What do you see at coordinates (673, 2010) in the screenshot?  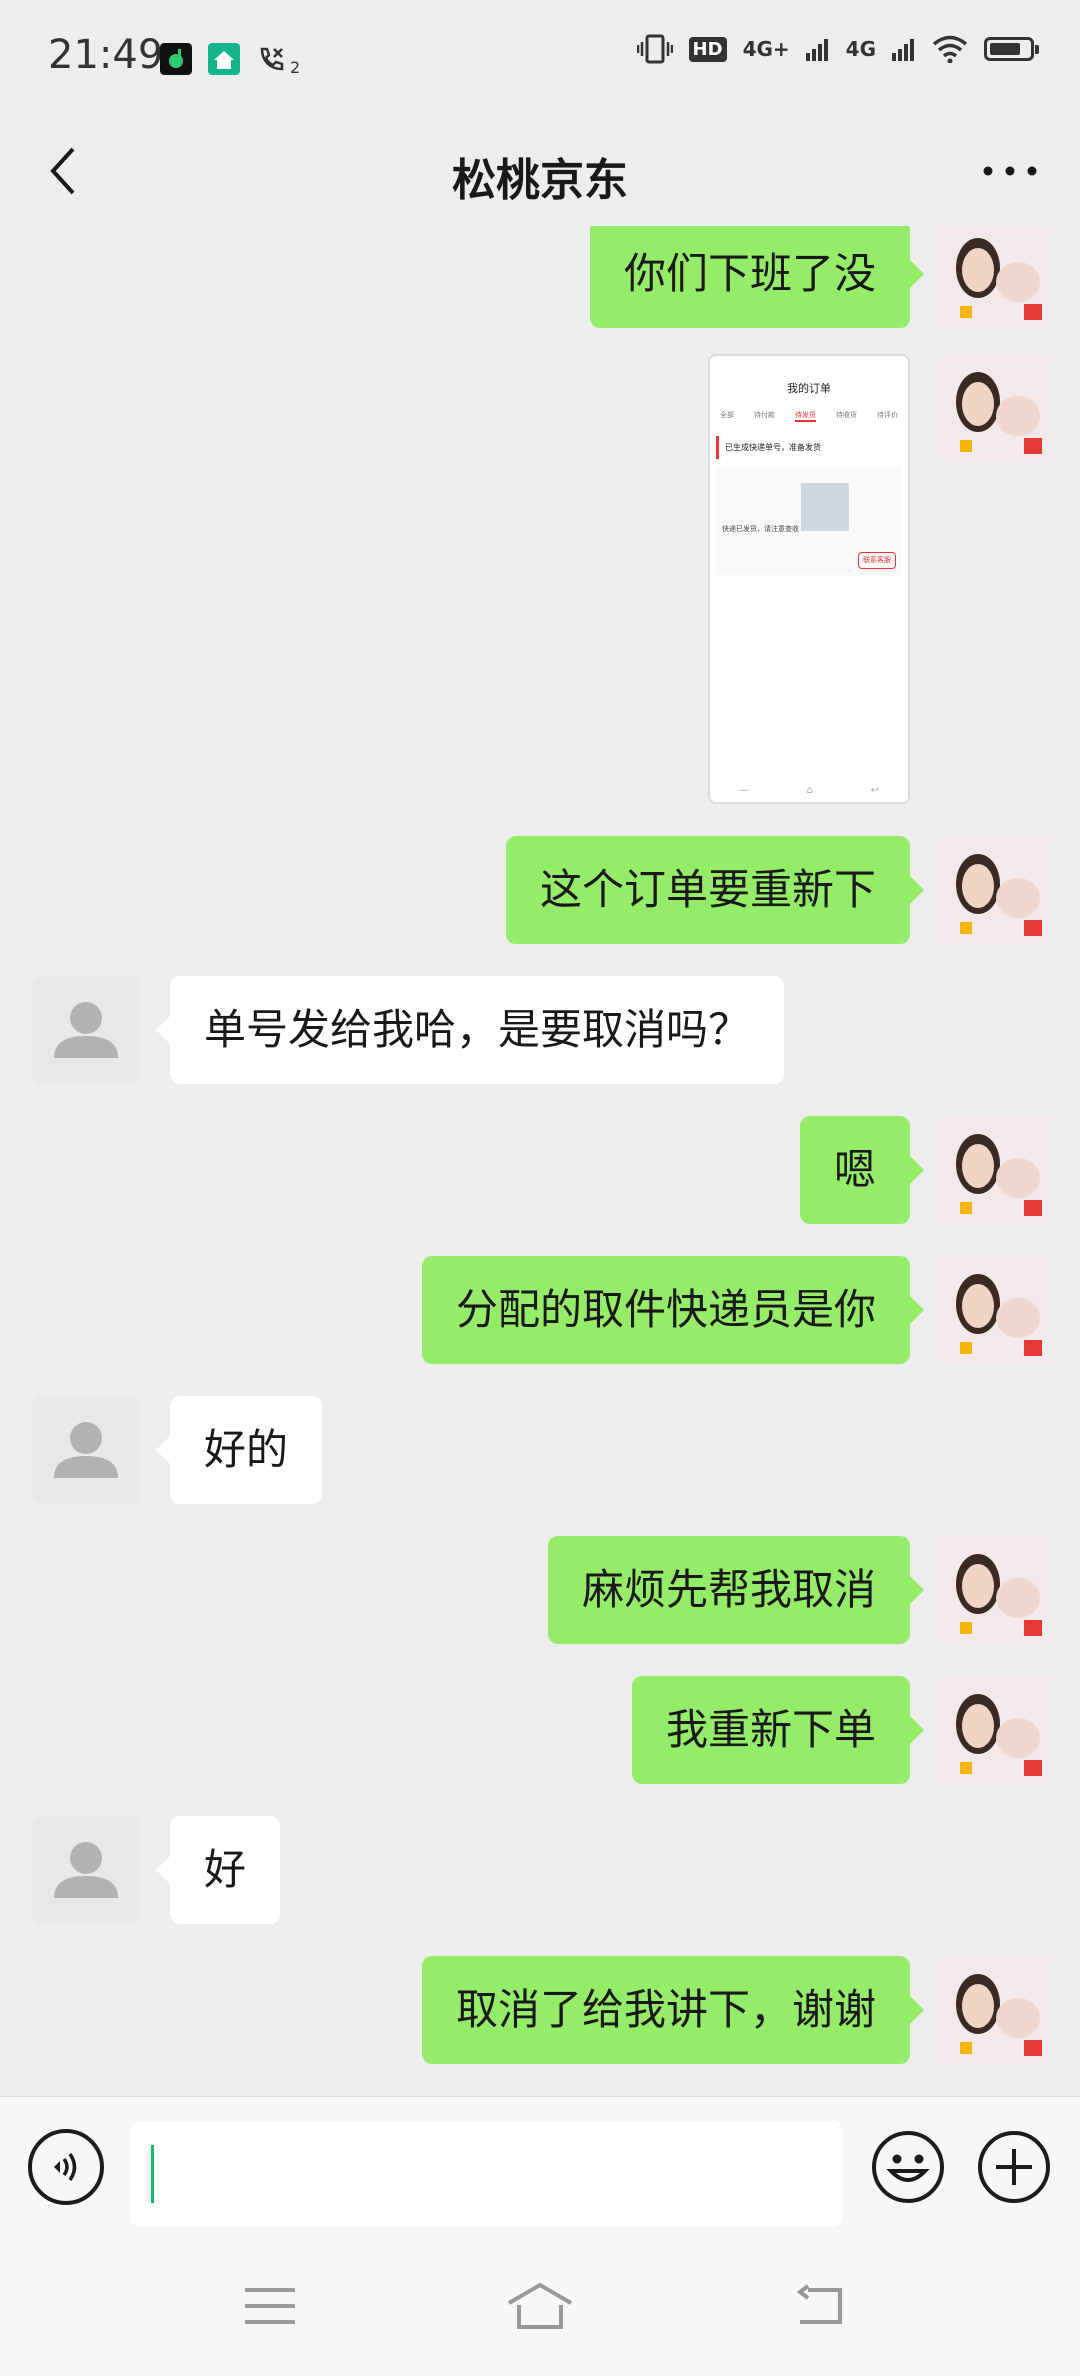 I see `message-bubble-self: 取消了给我讲下，谢谢` at bounding box center [673, 2010].